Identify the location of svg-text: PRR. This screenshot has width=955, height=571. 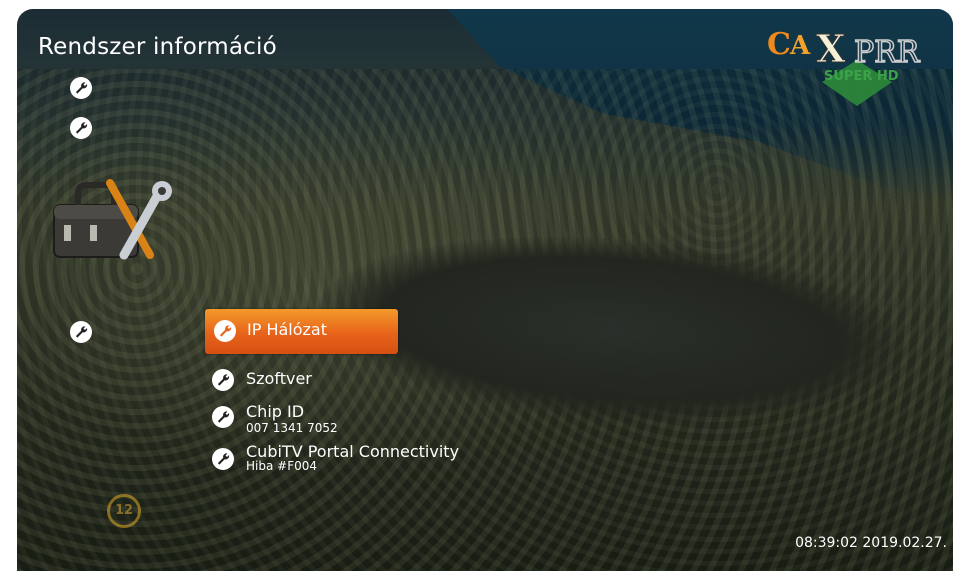
(887, 52).